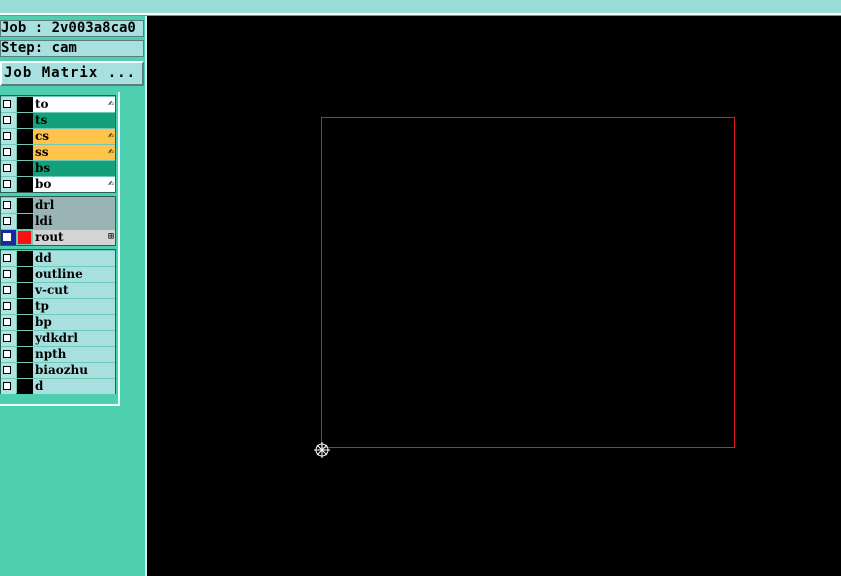  What do you see at coordinates (72, 28) in the screenshot?
I see `job-label: Job : 2v003a8ca0` at bounding box center [72, 28].